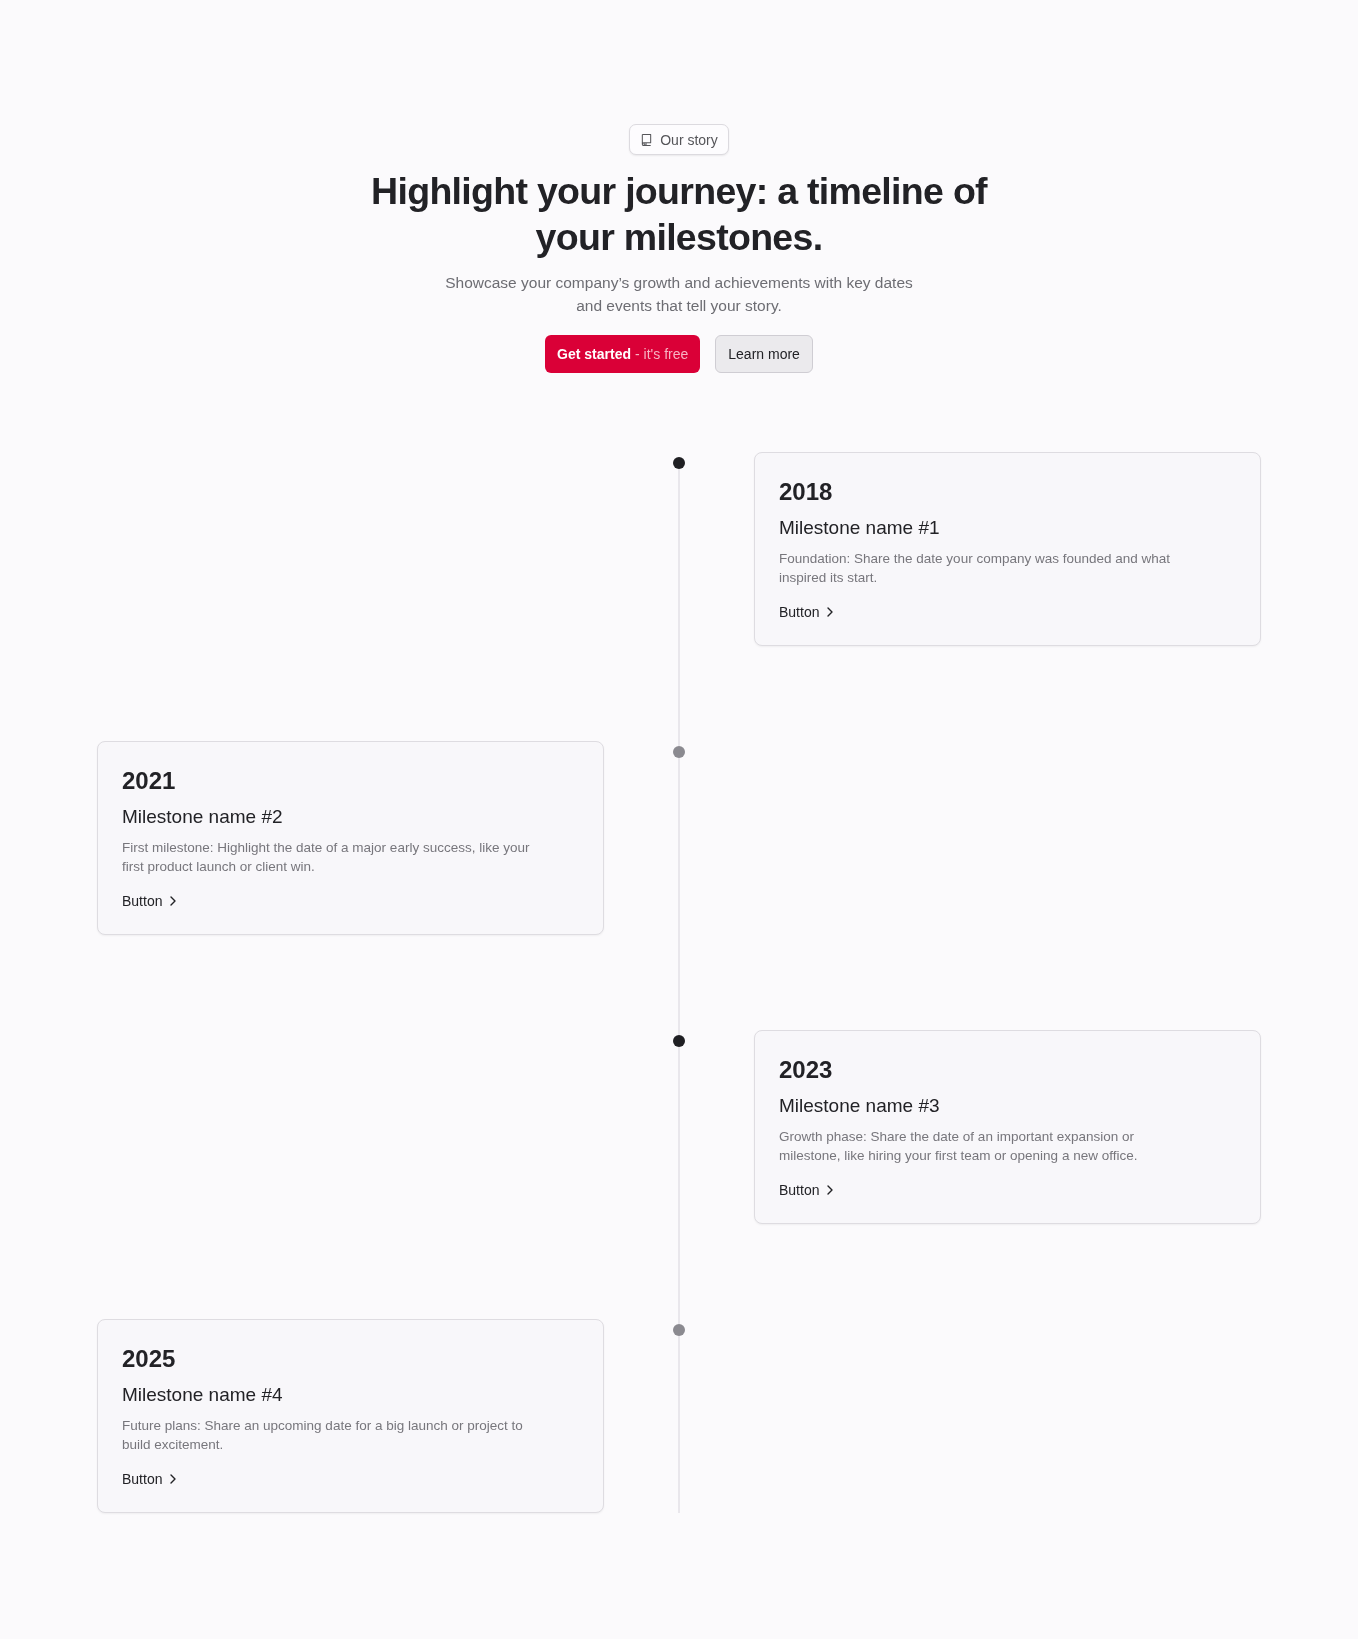 The width and height of the screenshot is (1358, 1639). What do you see at coordinates (203, 1395) in the screenshot?
I see `milestone-title: Milestone name #4` at bounding box center [203, 1395].